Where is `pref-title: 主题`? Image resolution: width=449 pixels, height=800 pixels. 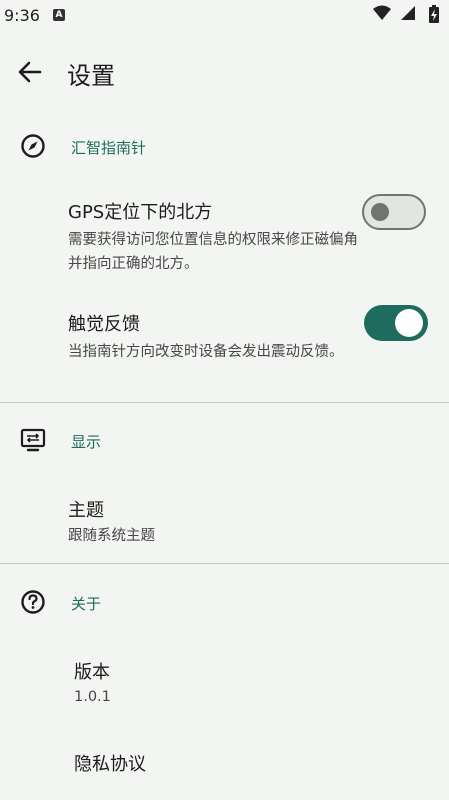 pref-title: 主题 is located at coordinates (86, 510).